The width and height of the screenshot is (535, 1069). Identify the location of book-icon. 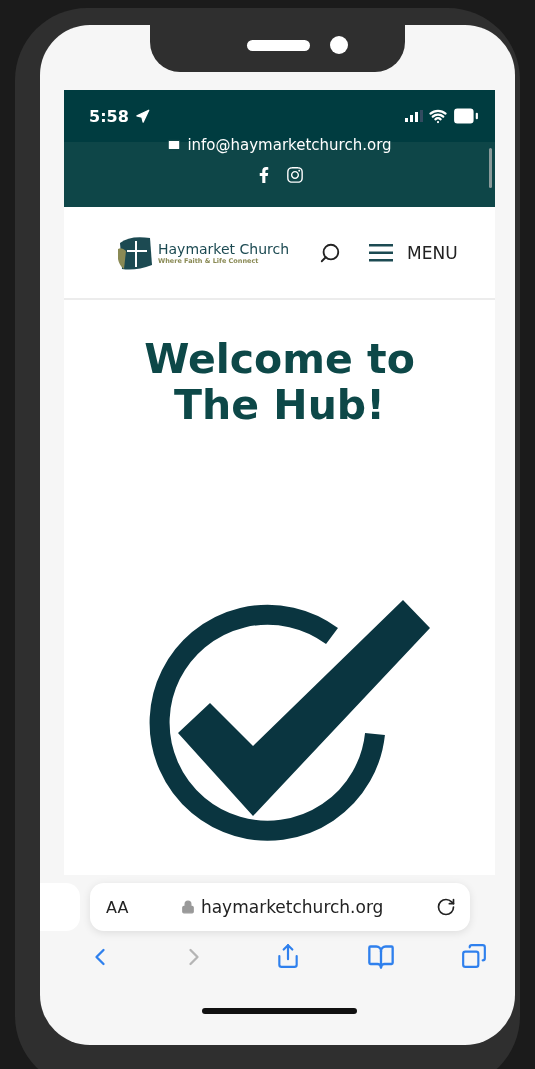
(380, 957).